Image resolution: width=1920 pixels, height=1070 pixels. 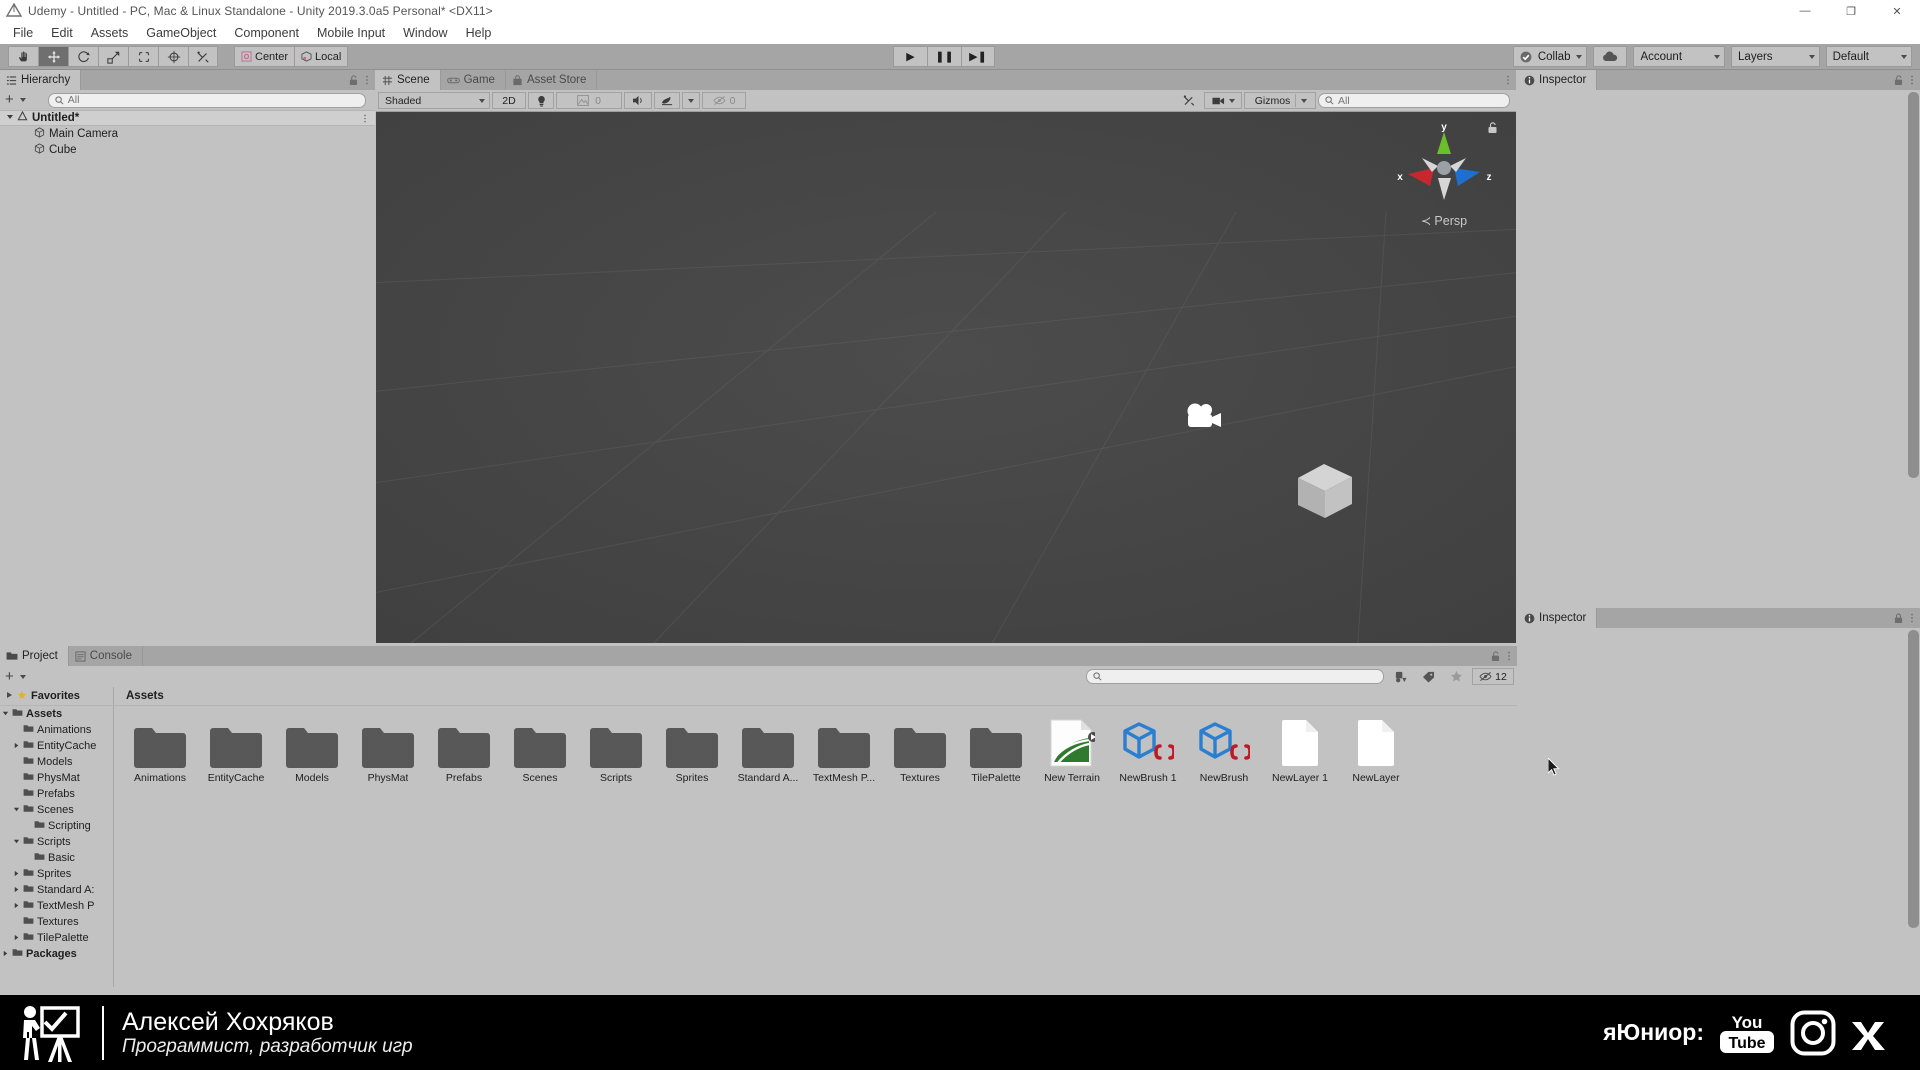 What do you see at coordinates (56, 794) in the screenshot?
I see `project-tree-row: Prefabs` at bounding box center [56, 794].